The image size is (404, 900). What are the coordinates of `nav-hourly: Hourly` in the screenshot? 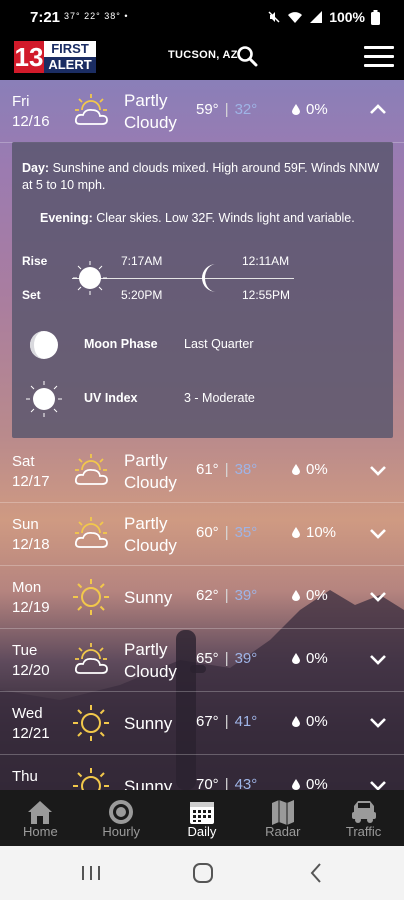 It's located at (121, 818).